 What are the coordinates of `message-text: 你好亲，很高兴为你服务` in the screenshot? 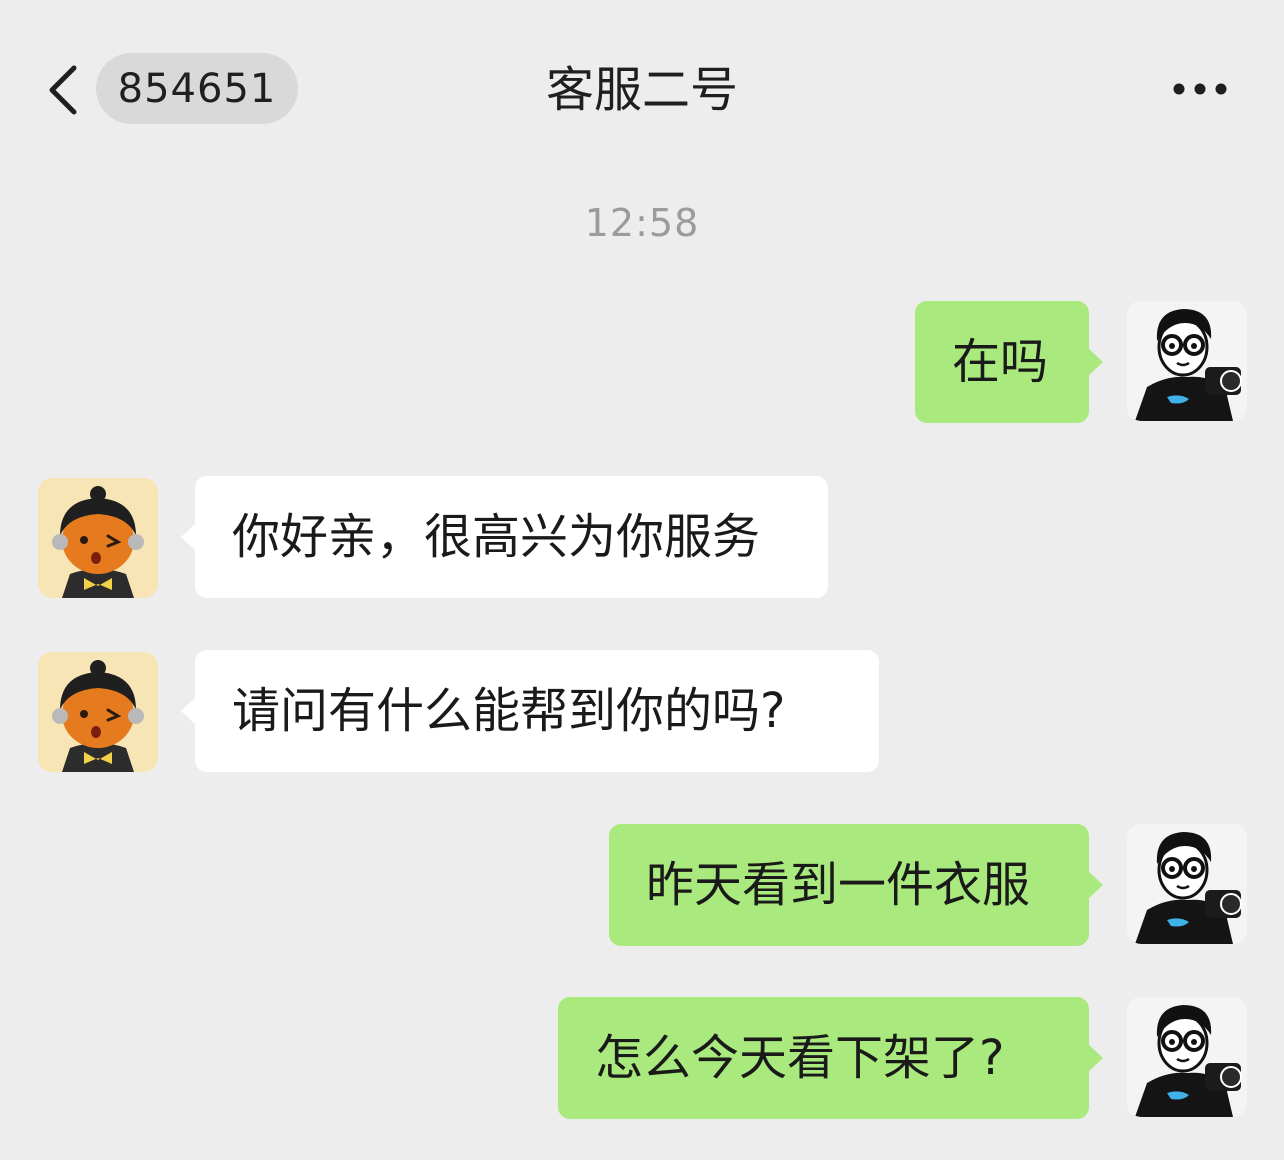 It's located at (496, 537).